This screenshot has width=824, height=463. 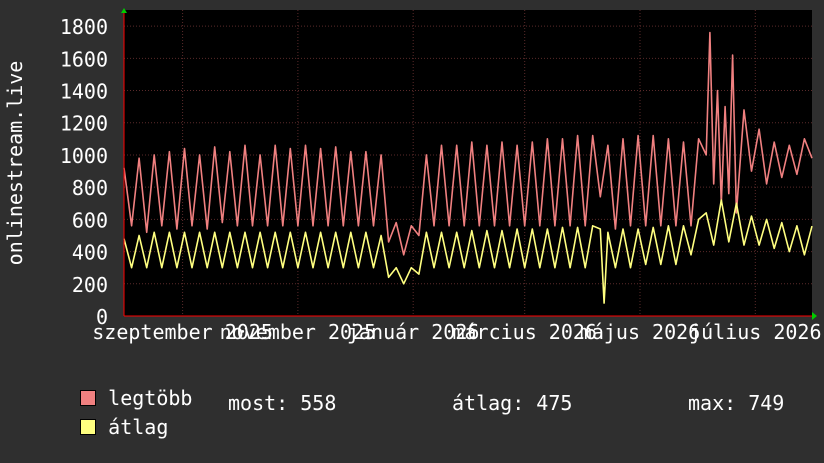 What do you see at coordinates (90, 220) in the screenshot?
I see `y-tick-label: 600` at bounding box center [90, 220].